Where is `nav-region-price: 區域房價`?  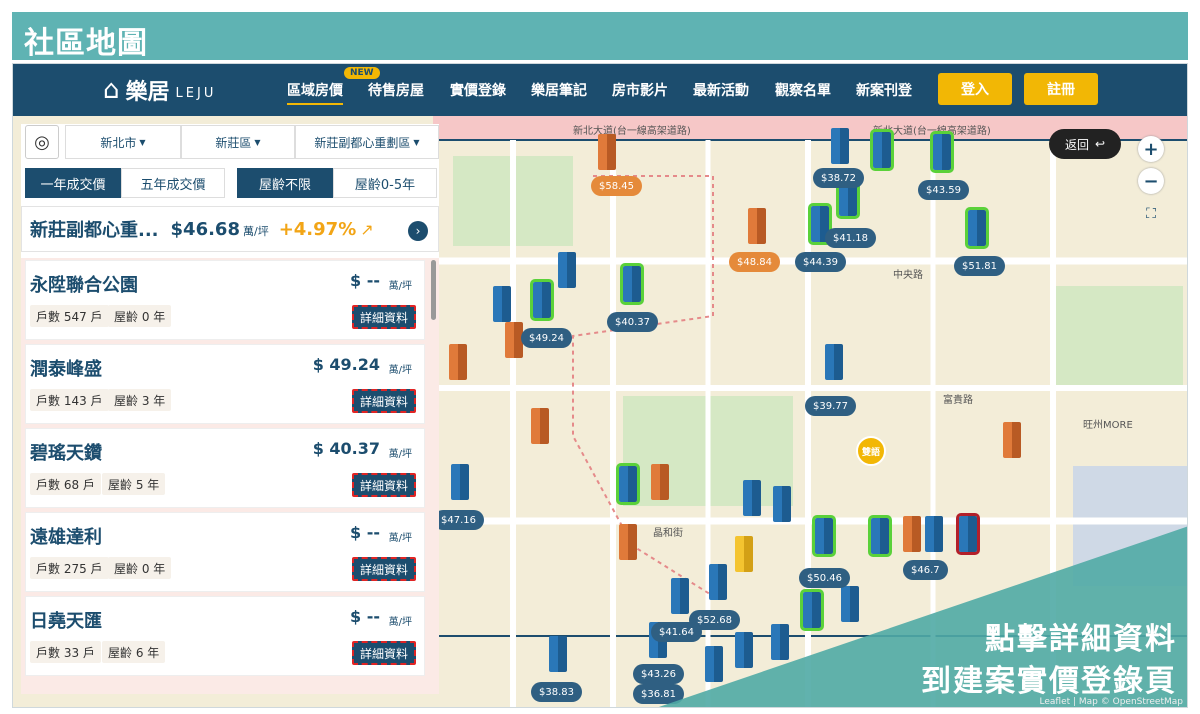 nav-region-price: 區域房價 is located at coordinates (315, 92).